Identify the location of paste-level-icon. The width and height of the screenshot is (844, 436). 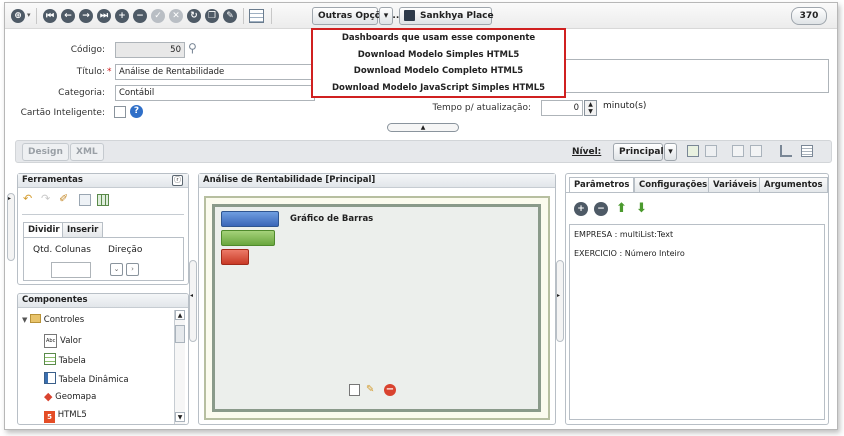
(756, 151).